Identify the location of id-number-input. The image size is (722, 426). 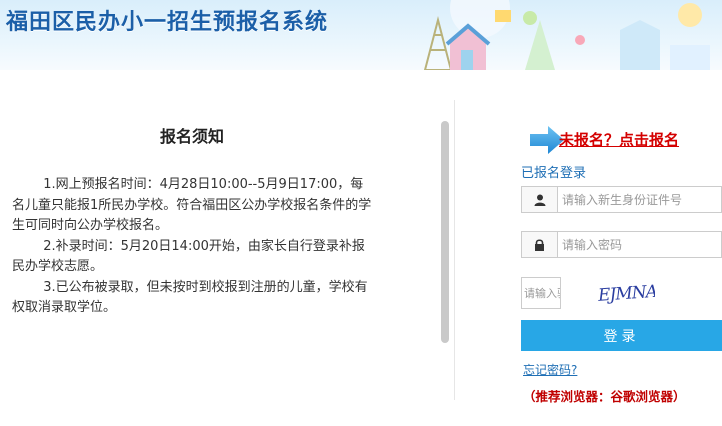
(639, 199).